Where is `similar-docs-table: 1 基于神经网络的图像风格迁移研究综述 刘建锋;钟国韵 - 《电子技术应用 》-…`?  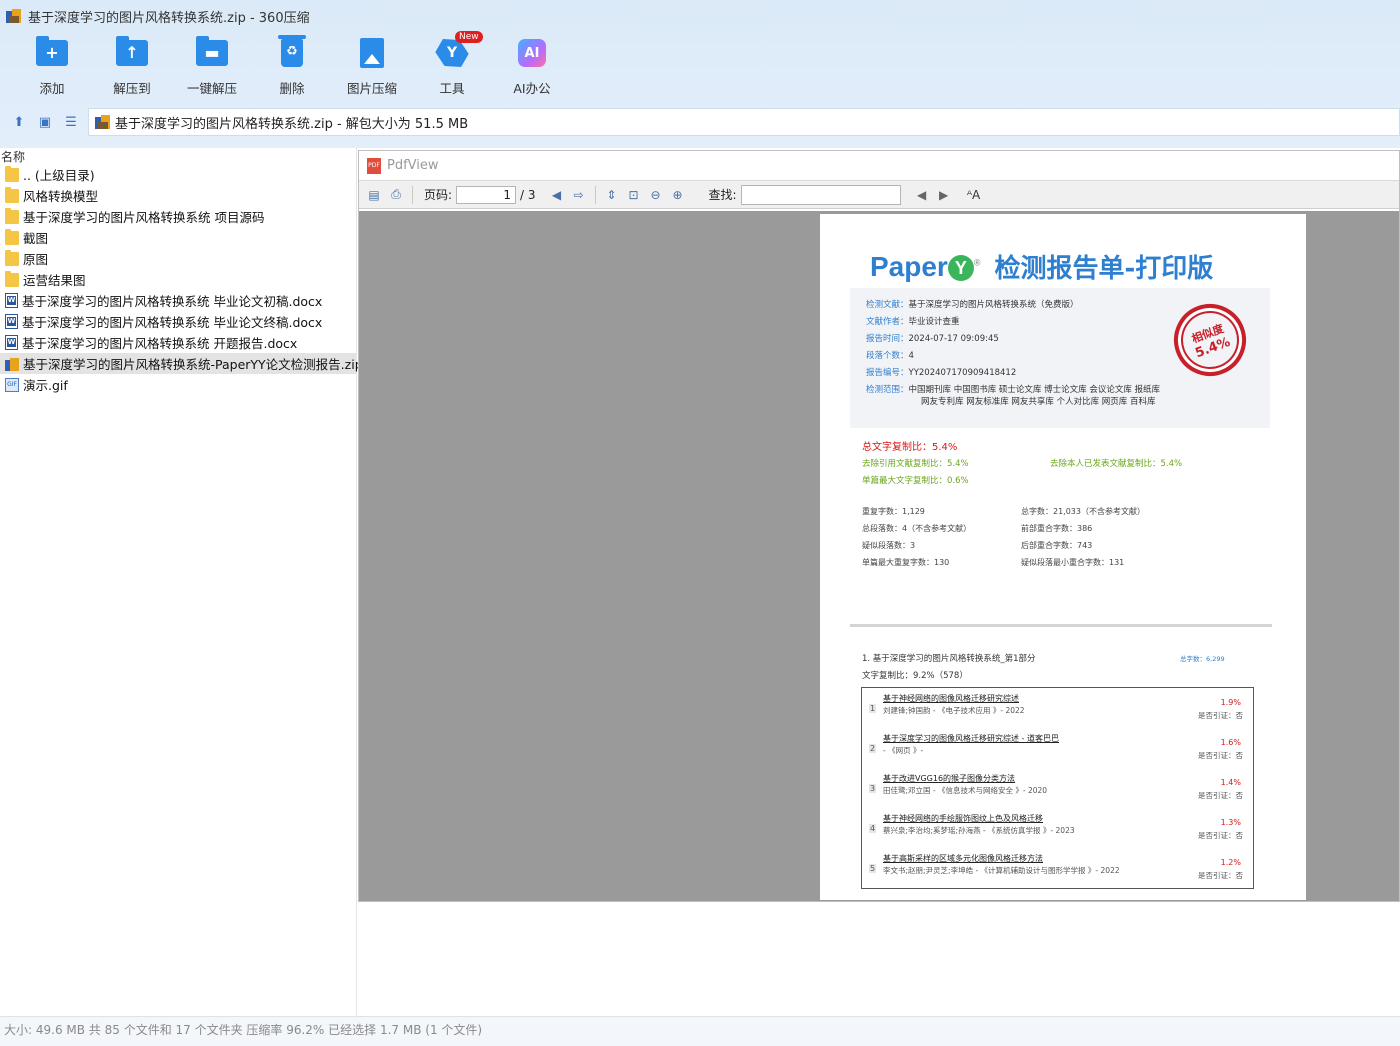
similar-docs-table: 1 基于神经网络的图像风格迁移研究综述 刘建锋;钟国韵 - 《电子技术应用 》-… is located at coordinates (1057, 788).